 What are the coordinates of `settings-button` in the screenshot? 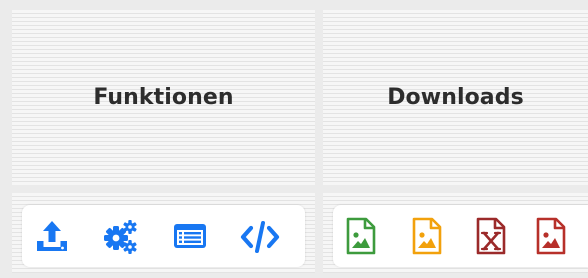 It's located at (120, 236).